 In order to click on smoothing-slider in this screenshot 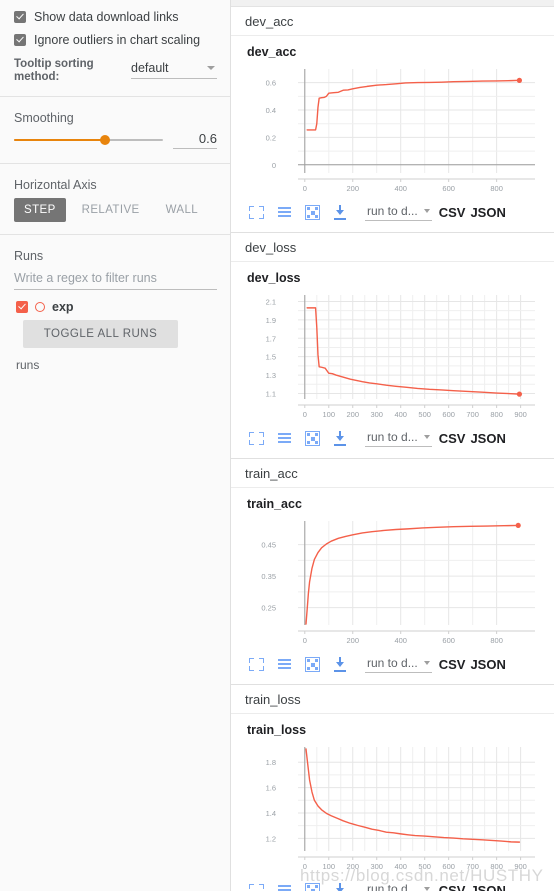, I will do `click(88, 140)`.